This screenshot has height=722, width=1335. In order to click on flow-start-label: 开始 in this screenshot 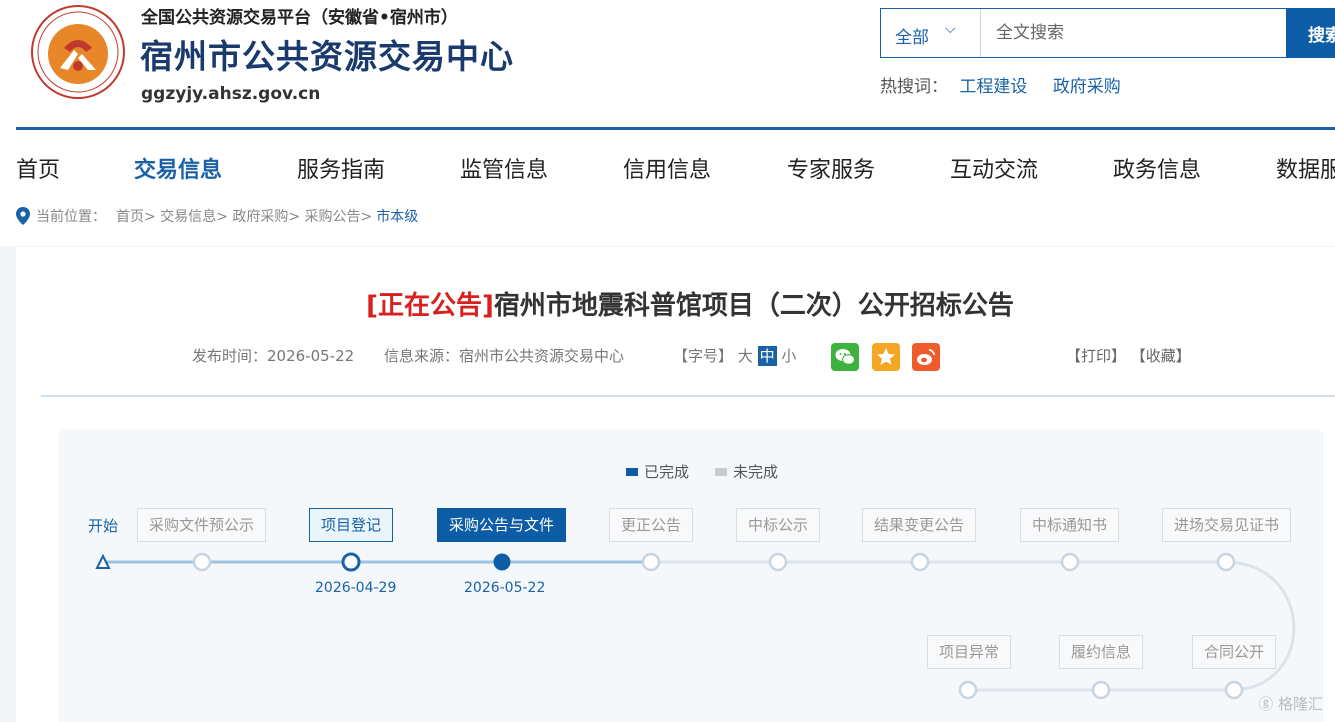, I will do `click(103, 526)`.